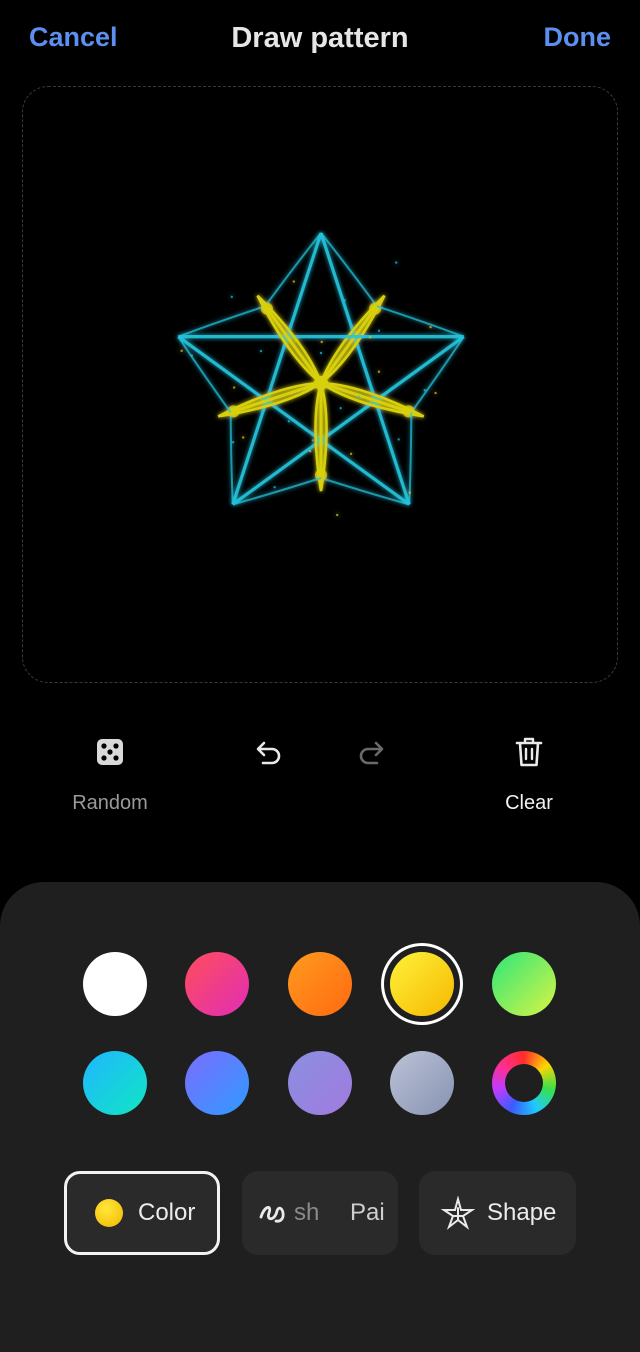 This screenshot has width=640, height=1352. Describe the element at coordinates (167, 1212) in the screenshot. I see `tab-color-label: Color` at that location.